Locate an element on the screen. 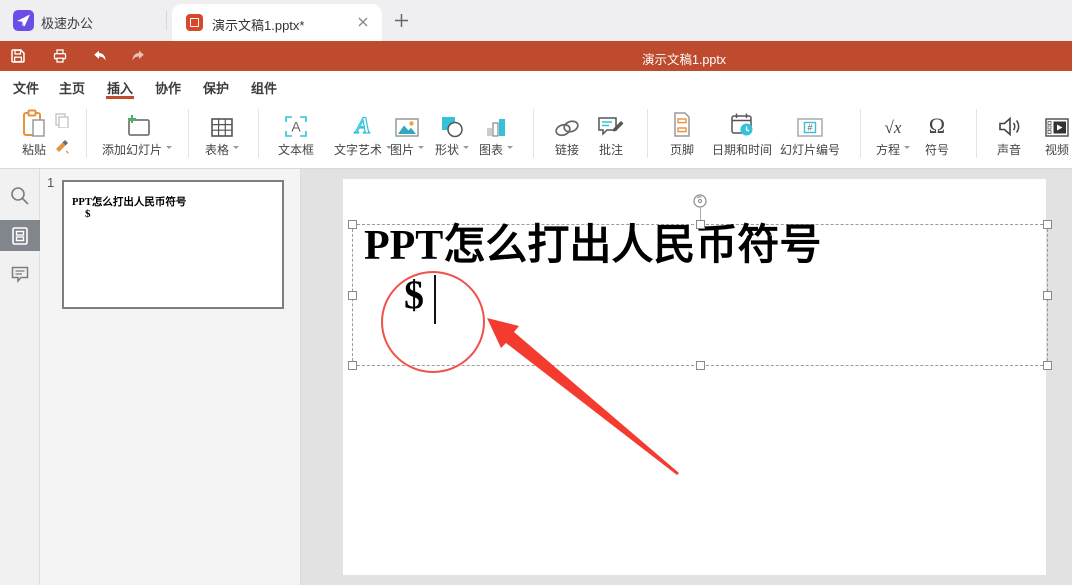 Image resolution: width=1072 pixels, height=585 pixels. comment-icon is located at coordinates (611, 123).